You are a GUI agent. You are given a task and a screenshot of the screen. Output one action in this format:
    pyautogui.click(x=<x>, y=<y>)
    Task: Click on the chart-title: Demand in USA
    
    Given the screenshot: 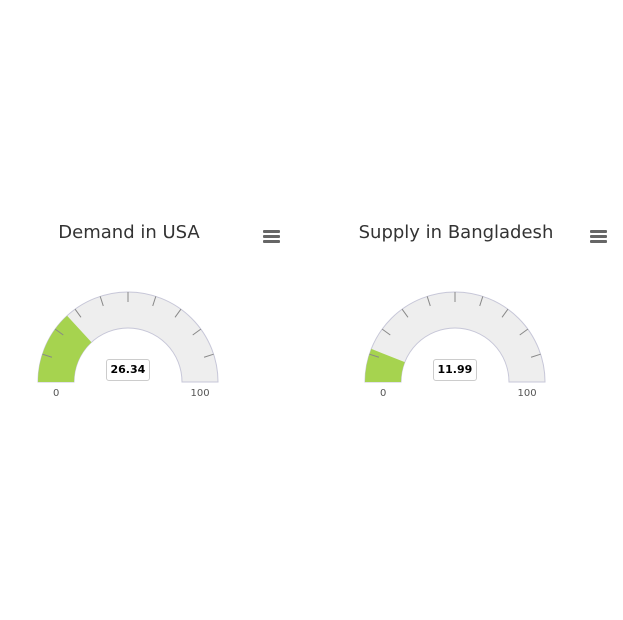 What is the action you would take?
    pyautogui.click(x=129, y=232)
    